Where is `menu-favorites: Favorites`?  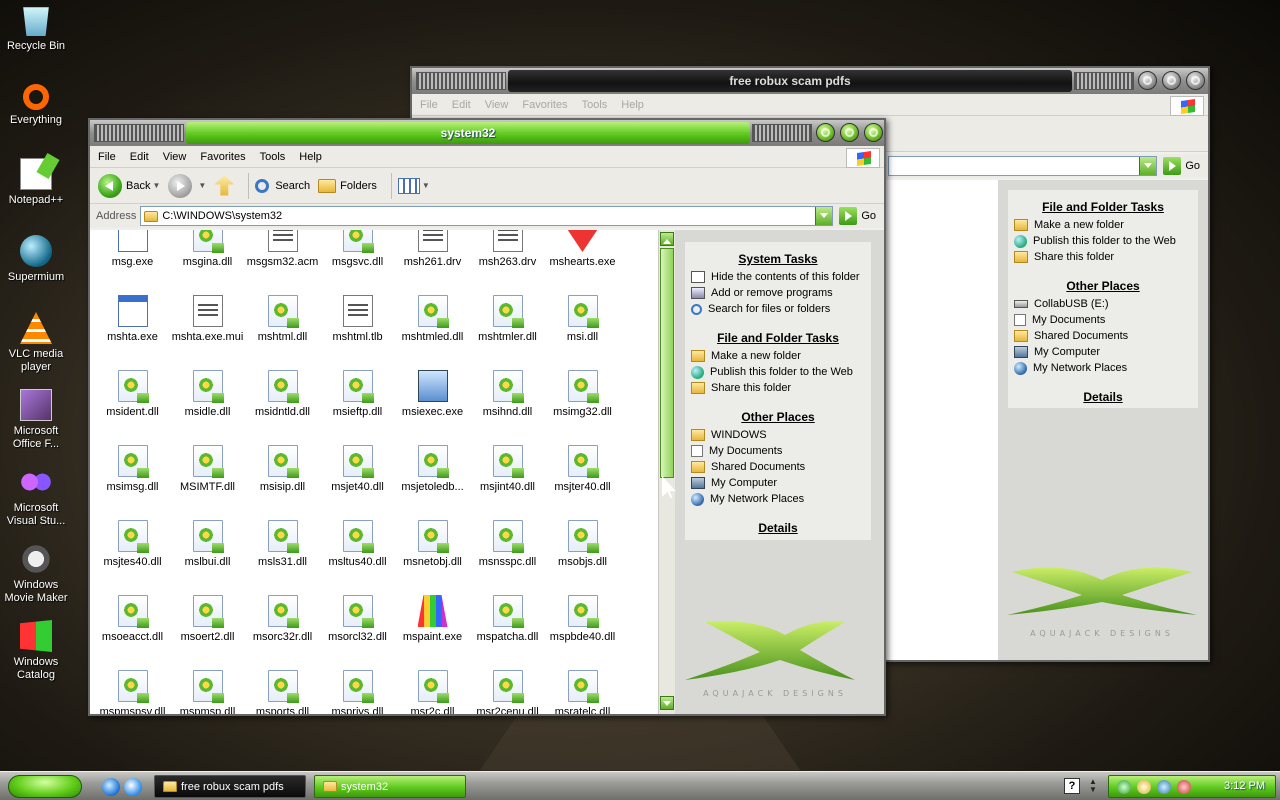
menu-favorites: Favorites is located at coordinates (544, 105).